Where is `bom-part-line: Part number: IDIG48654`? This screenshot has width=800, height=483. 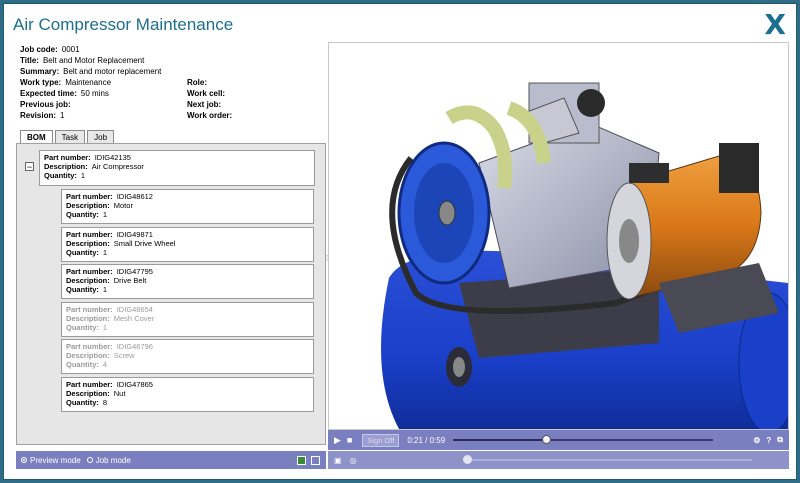
bom-part-line: Part number: IDIG48654 is located at coordinates (187, 309).